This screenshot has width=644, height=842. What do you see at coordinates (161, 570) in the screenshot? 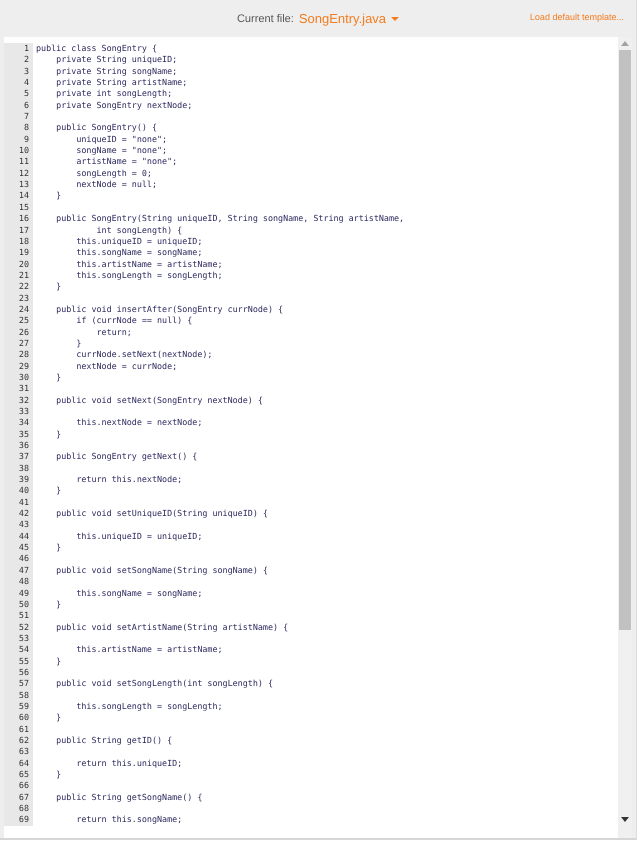
I see `code-line: public void setSongName(String songName) {` at bounding box center [161, 570].